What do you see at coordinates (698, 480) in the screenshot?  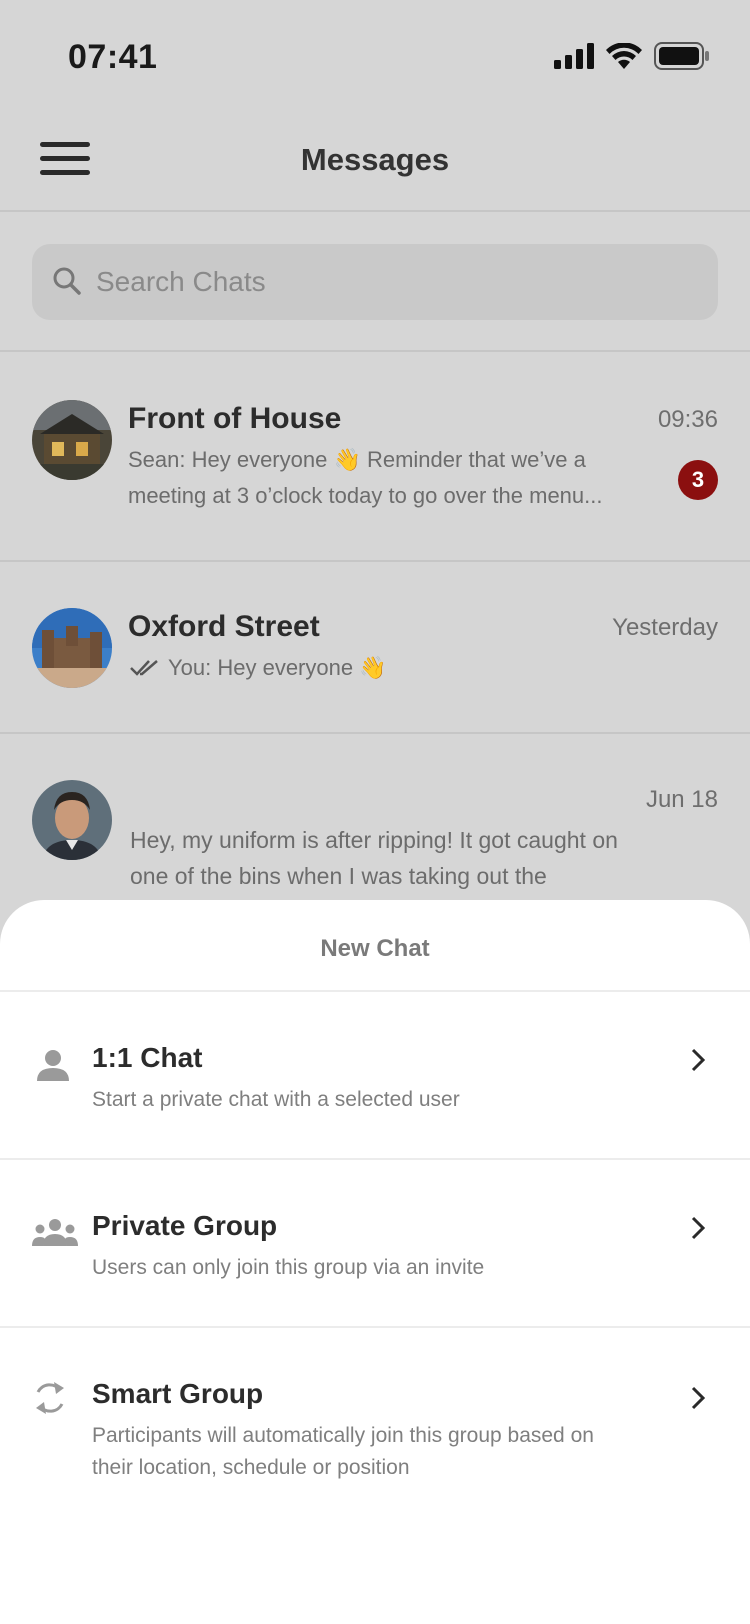 I see `unread-badge: 3` at bounding box center [698, 480].